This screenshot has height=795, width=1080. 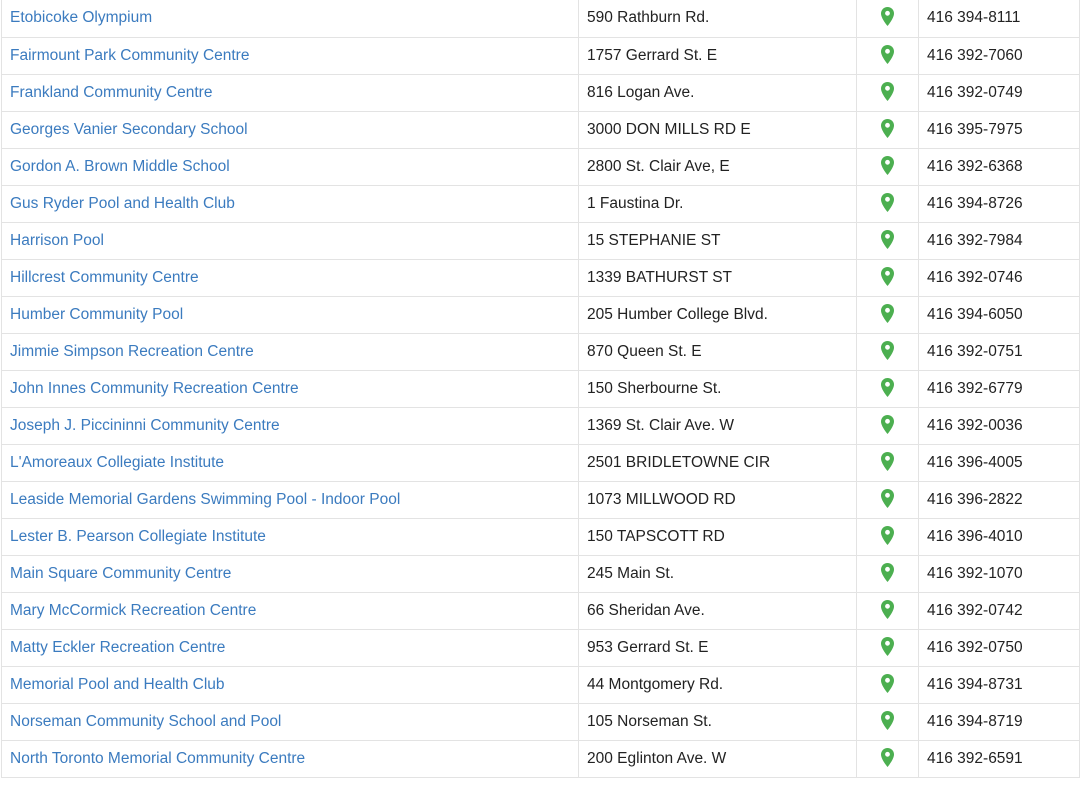 What do you see at coordinates (120, 166) in the screenshot?
I see `location-name-link: Gordon A. Brown Middle School` at bounding box center [120, 166].